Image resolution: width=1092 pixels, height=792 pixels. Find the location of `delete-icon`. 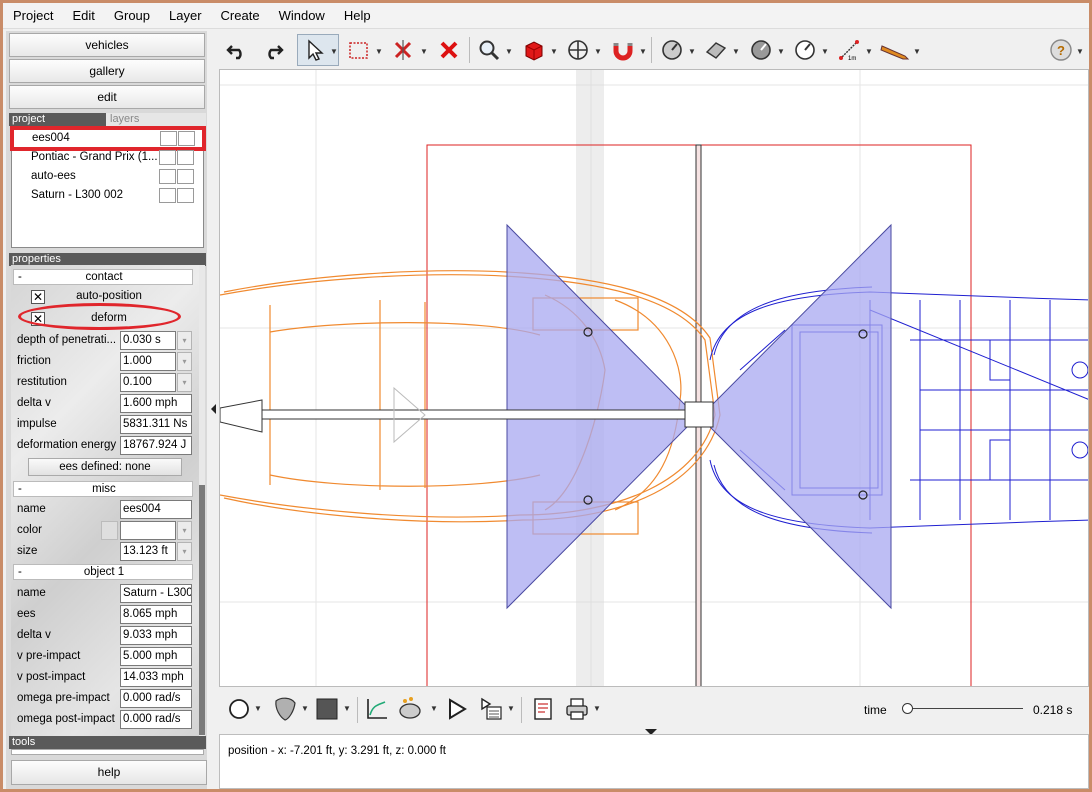

delete-icon is located at coordinates (449, 50).